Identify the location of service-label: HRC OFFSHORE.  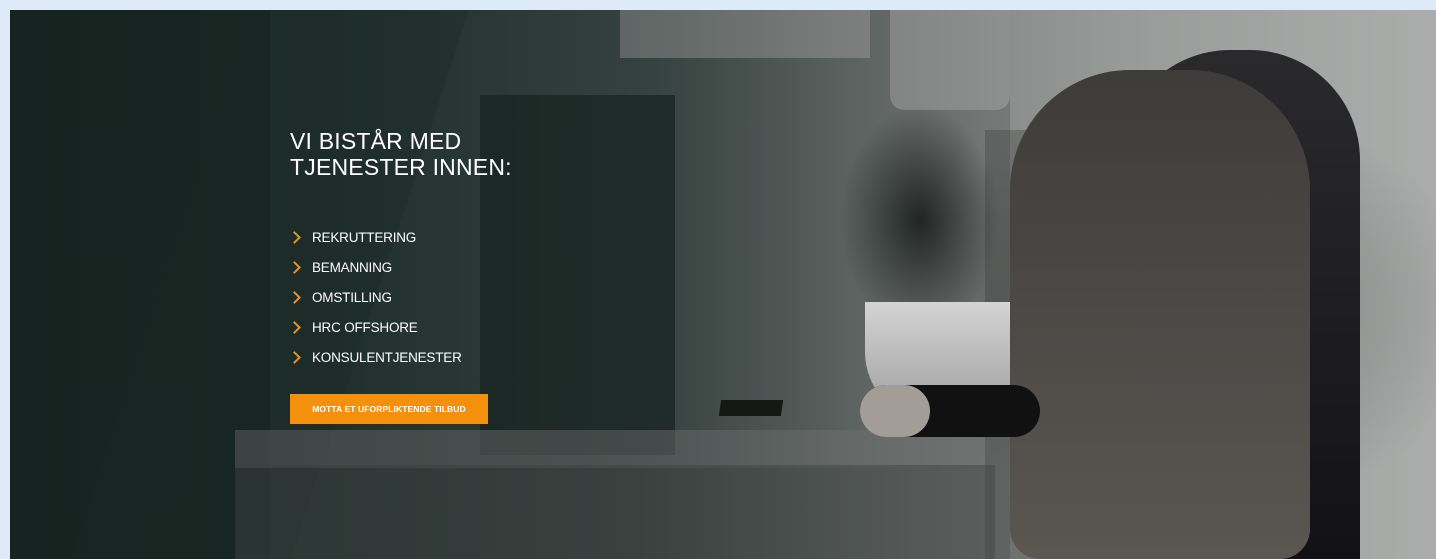
(365, 327).